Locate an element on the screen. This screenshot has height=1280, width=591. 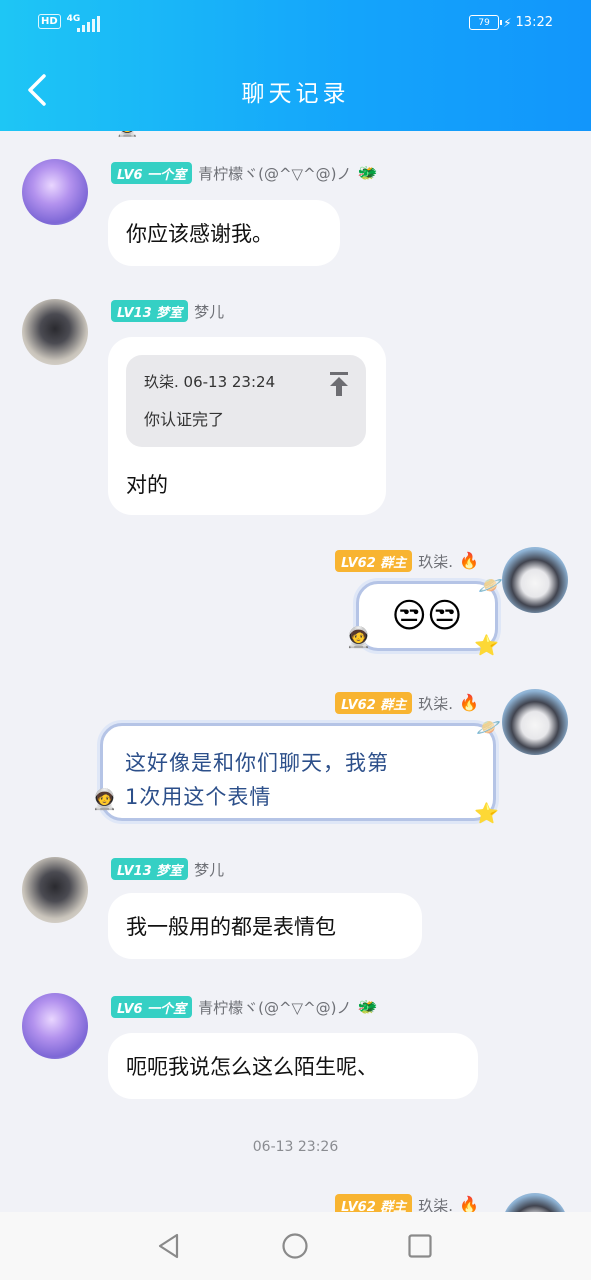
status-left: HD 4G is located at coordinates (69, 24).